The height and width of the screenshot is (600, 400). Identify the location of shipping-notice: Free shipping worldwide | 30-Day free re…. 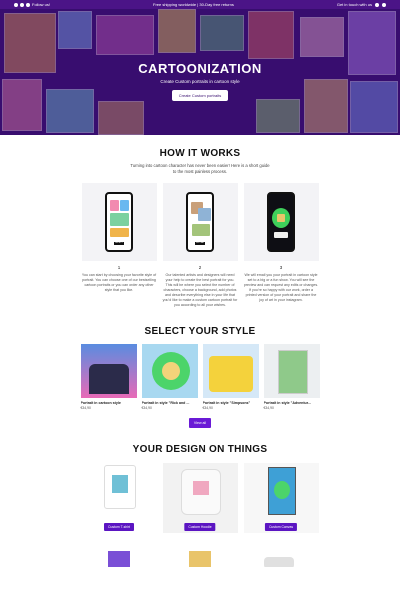
(193, 4).